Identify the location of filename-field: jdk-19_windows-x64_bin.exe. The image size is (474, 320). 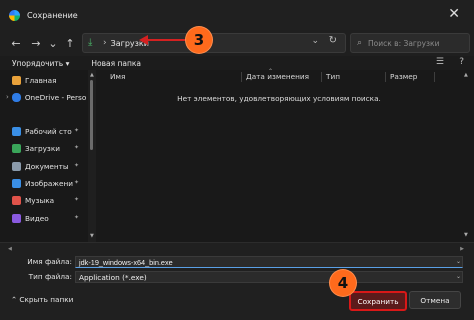
(269, 262).